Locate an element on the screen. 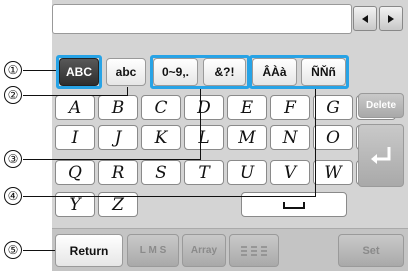  key-r: R is located at coordinates (118, 172).